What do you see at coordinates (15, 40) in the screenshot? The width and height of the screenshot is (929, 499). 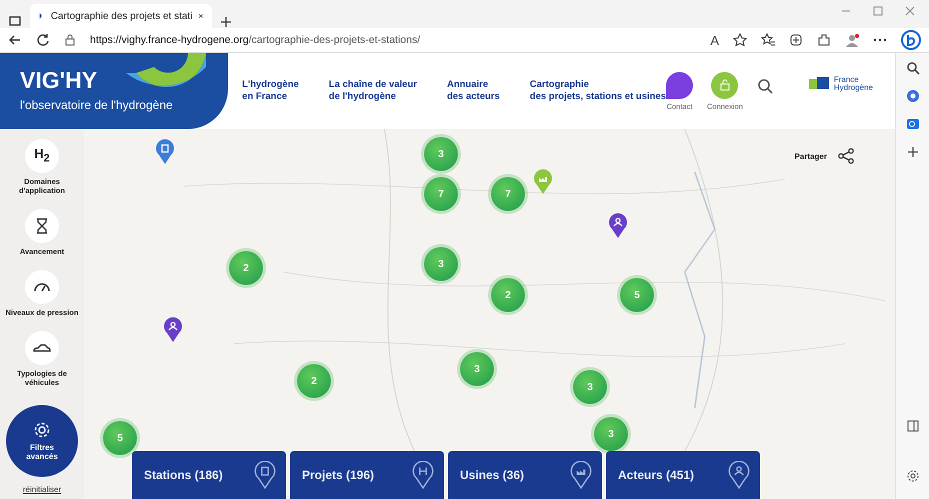 I see `back-icon` at bounding box center [15, 40].